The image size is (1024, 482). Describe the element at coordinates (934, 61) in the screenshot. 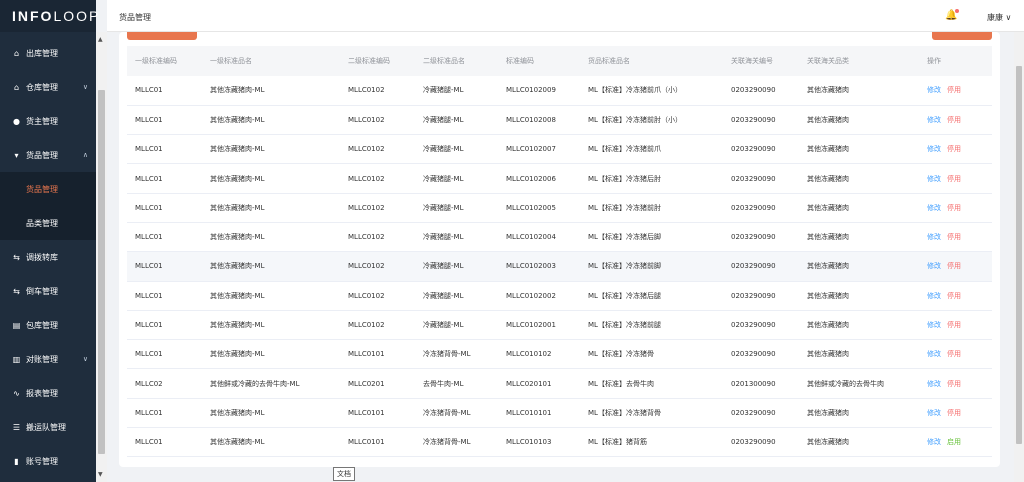

I see `column-header: 操作` at that location.